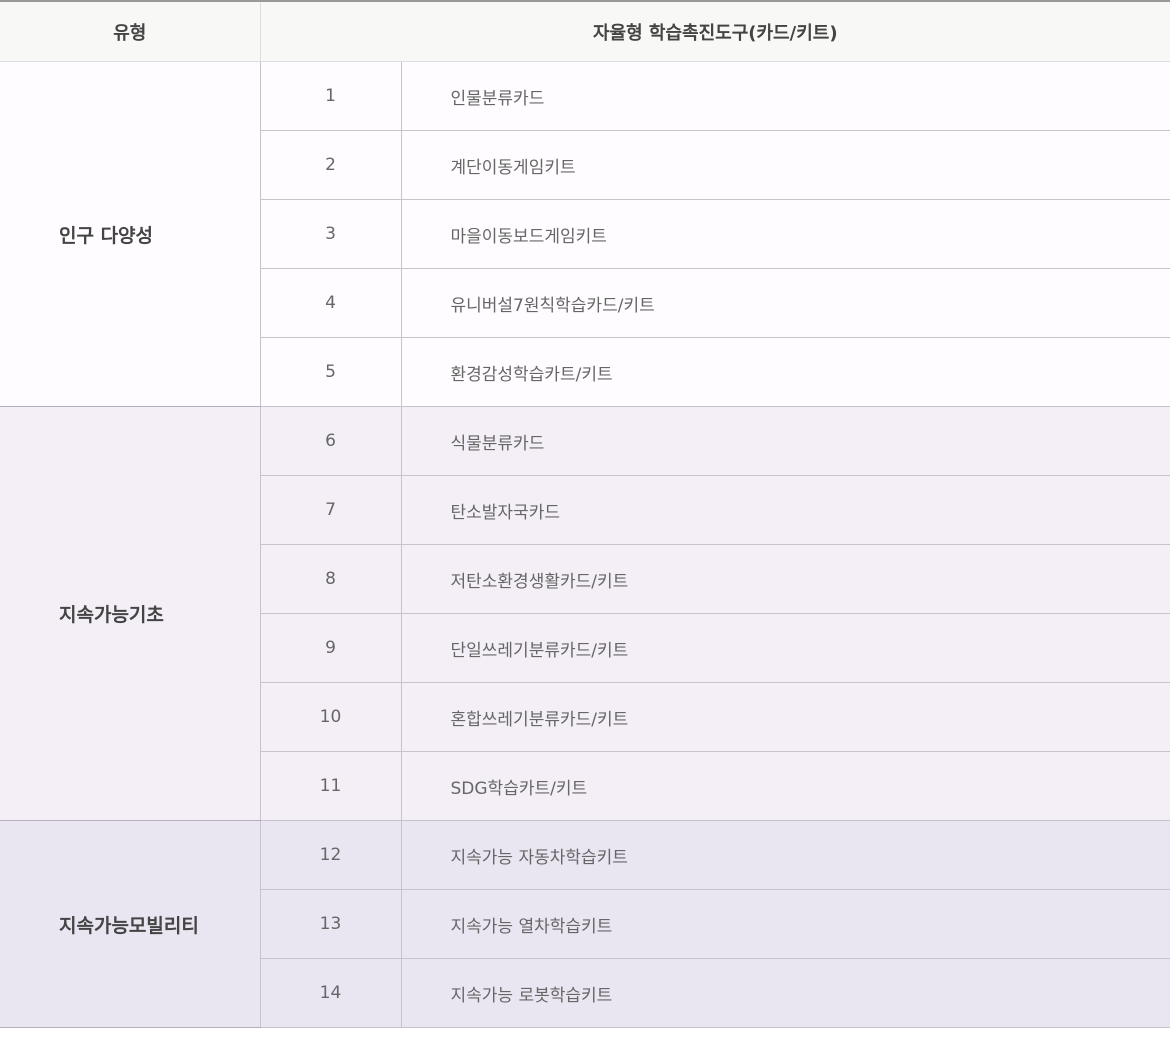 This screenshot has height=1042, width=1170. What do you see at coordinates (785, 855) in the screenshot?
I see `tool-name: 지속가능 자동차학습키트` at bounding box center [785, 855].